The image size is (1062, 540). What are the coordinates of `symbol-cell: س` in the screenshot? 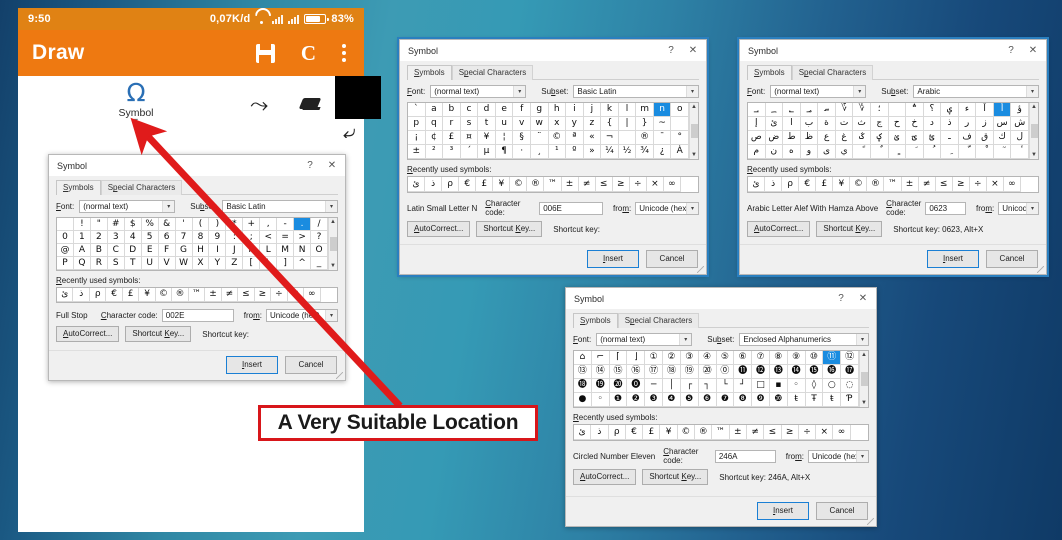 It's located at (1002, 124).